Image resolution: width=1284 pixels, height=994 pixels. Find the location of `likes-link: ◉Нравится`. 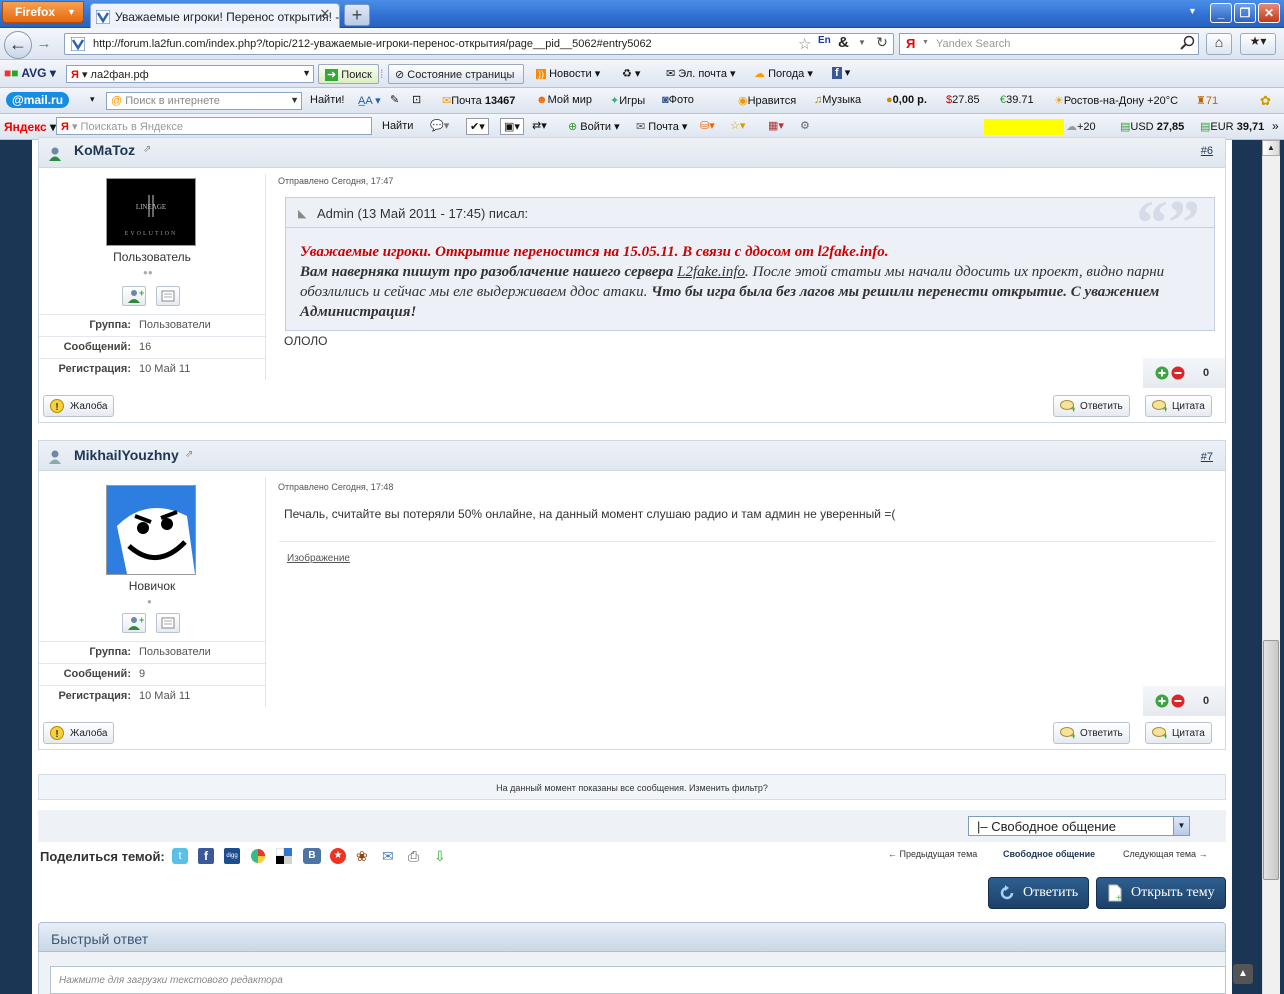

likes-link: ◉Нравится is located at coordinates (767, 100).